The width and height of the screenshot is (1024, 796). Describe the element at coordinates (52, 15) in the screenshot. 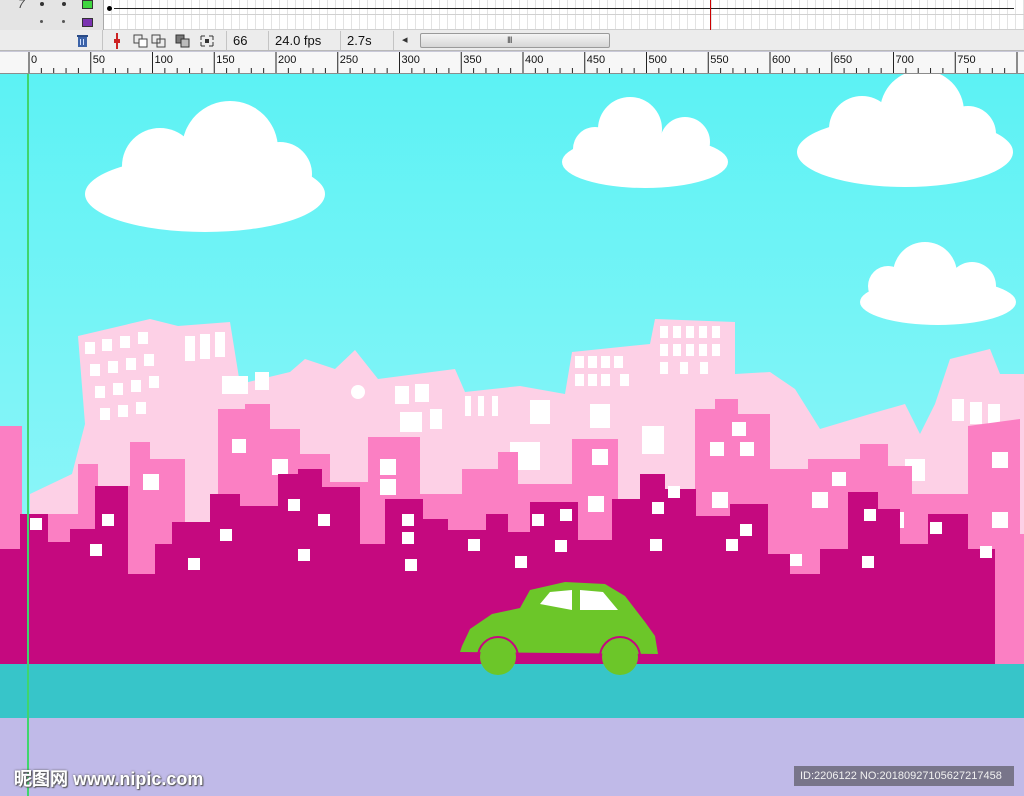

I see `layer-row: 7` at that location.